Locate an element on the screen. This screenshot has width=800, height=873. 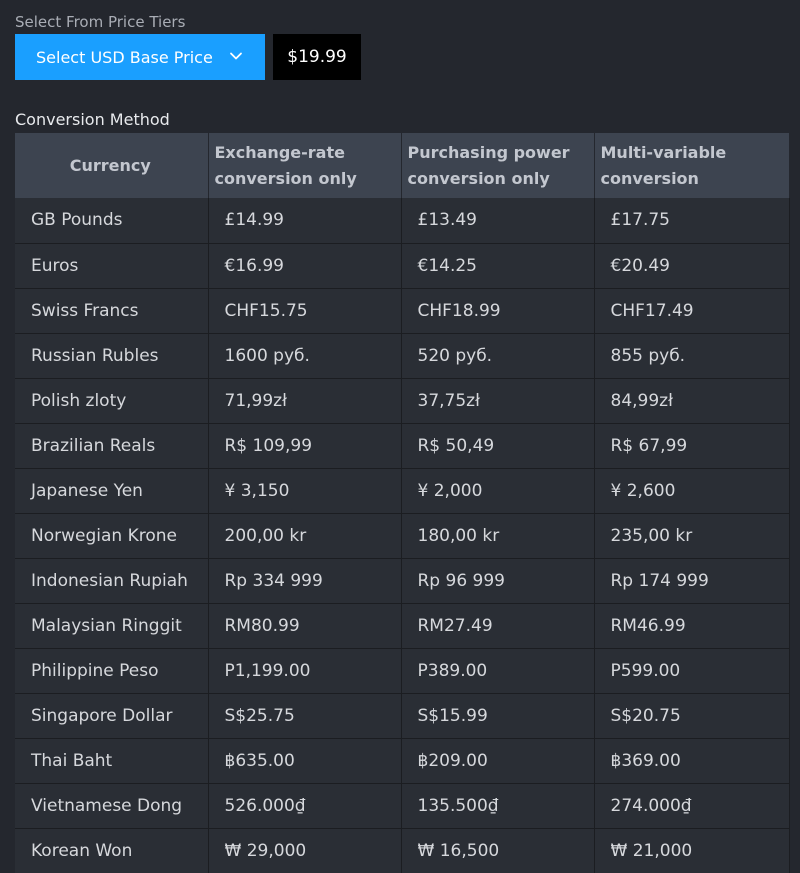
exchange-rate-cell: RM80.99 is located at coordinates (305, 625).